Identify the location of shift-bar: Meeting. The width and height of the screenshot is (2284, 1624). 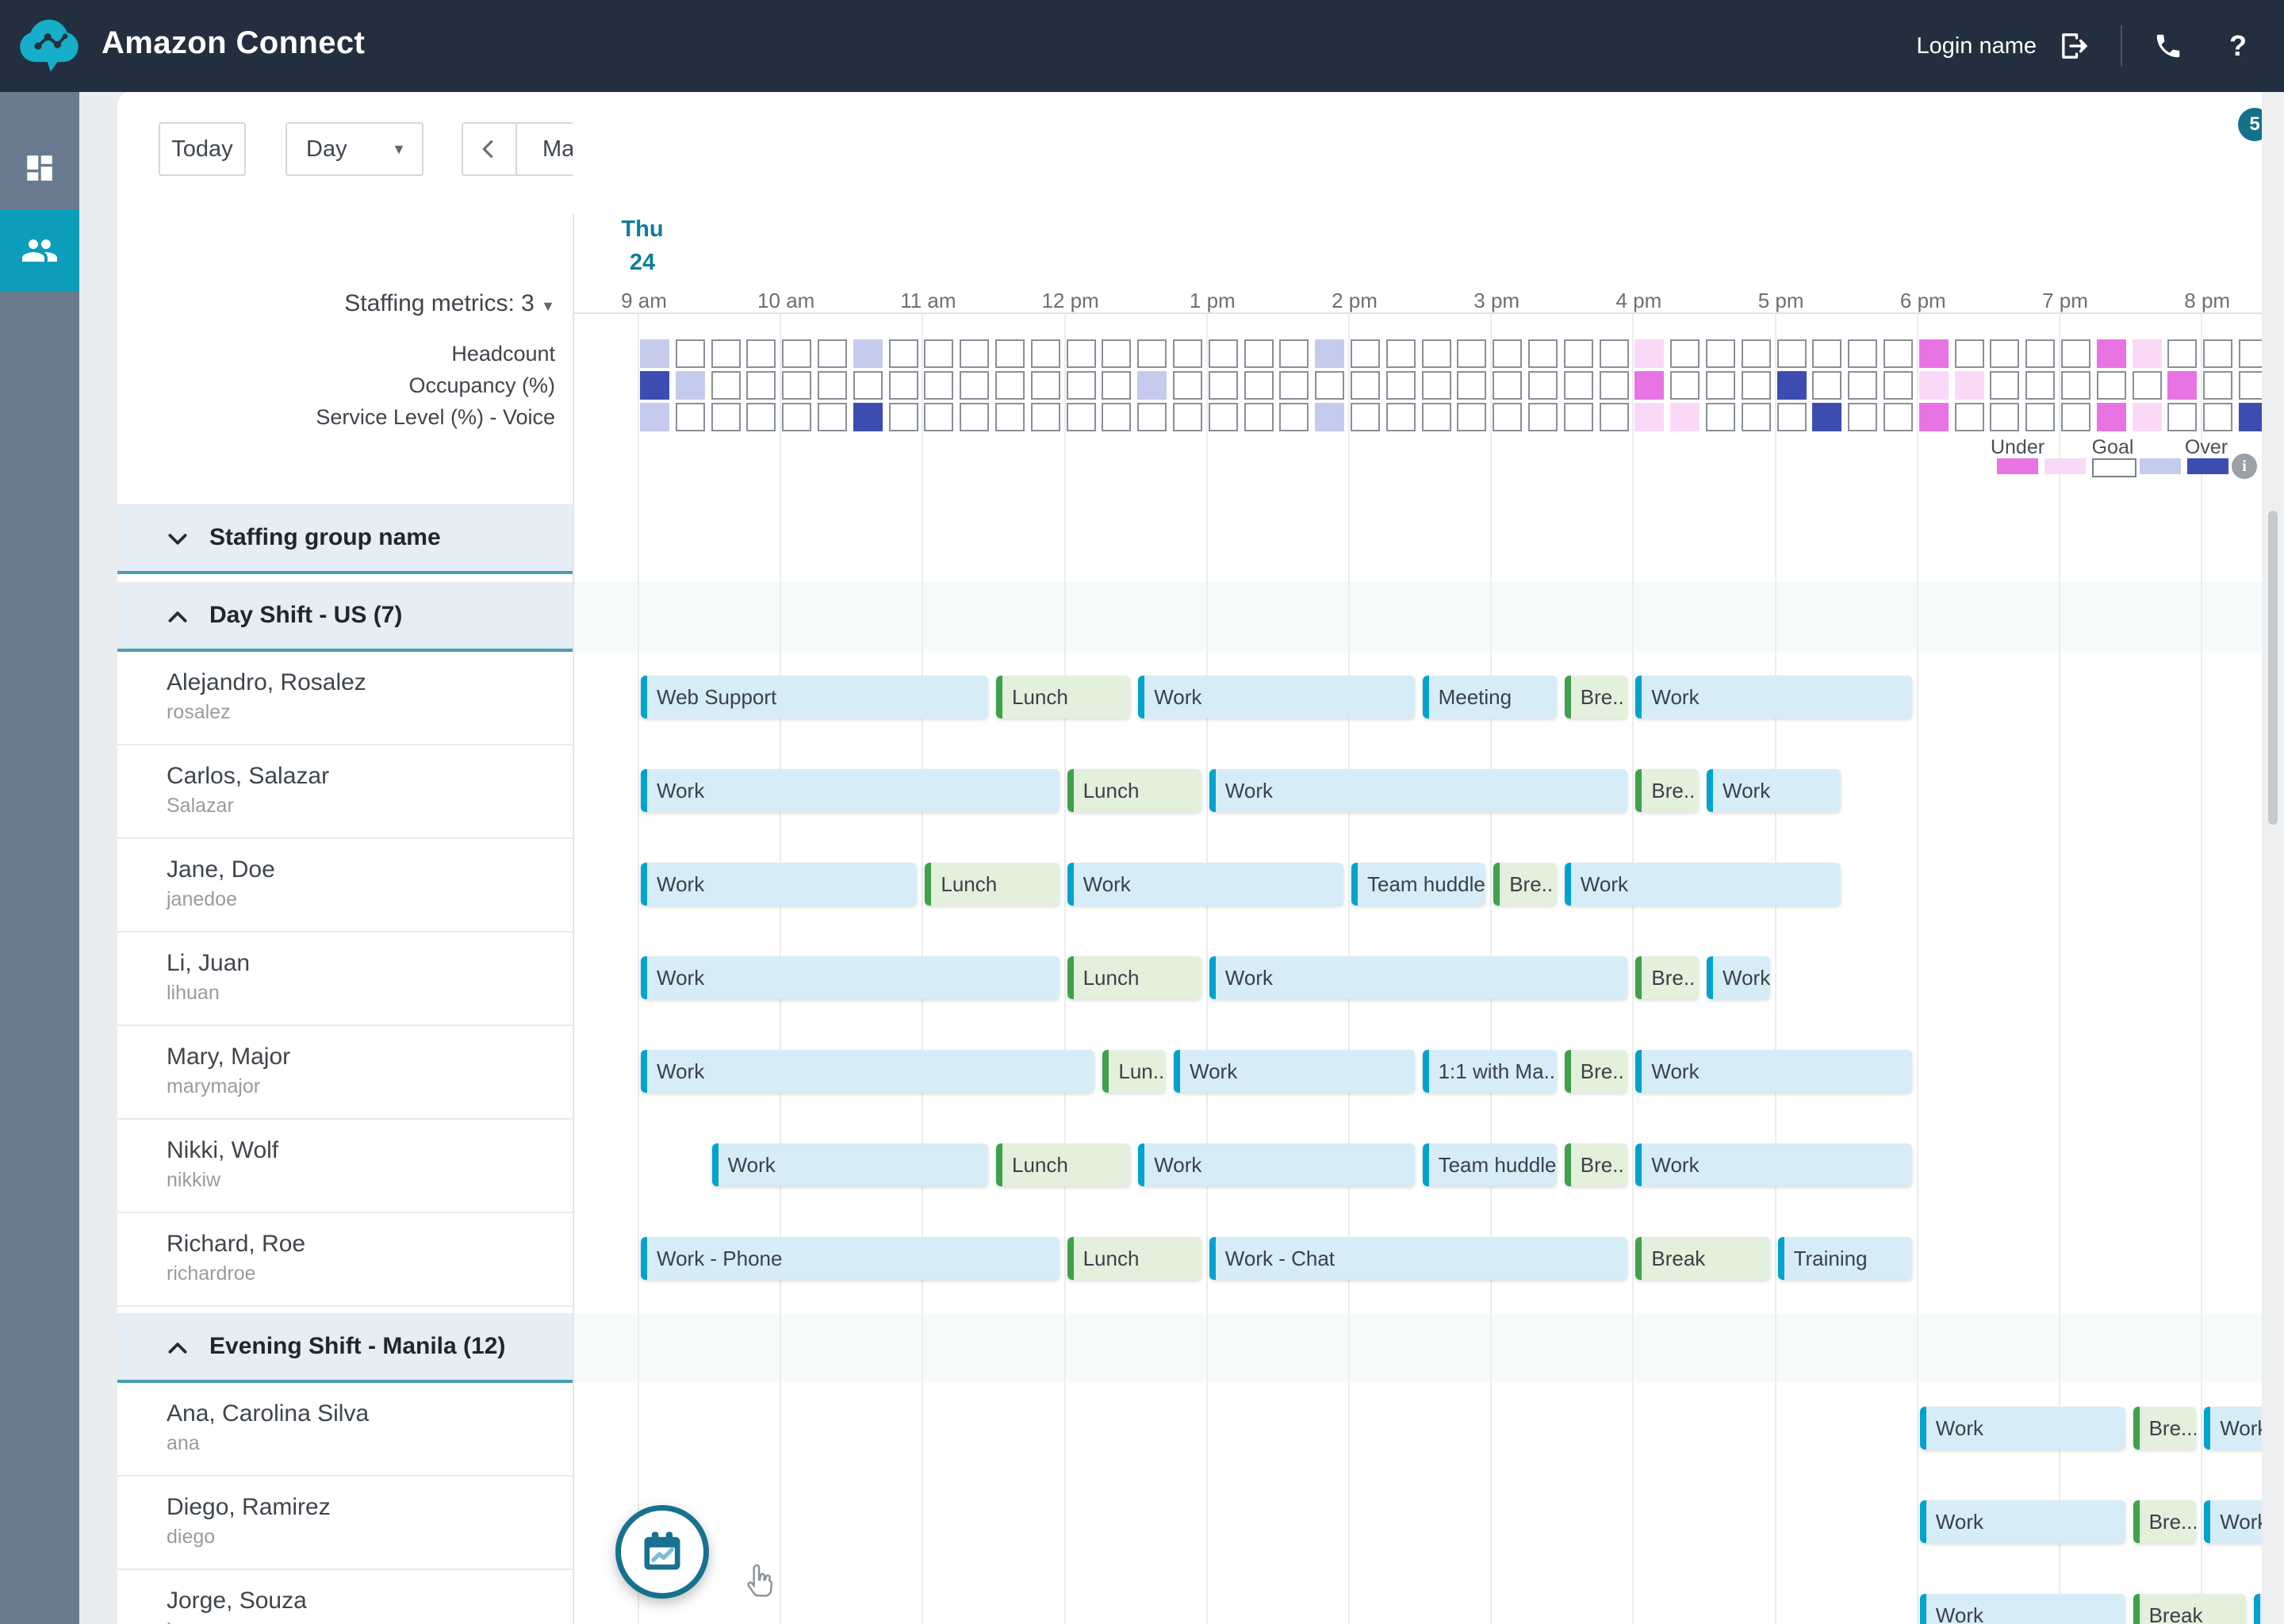
(1489, 697).